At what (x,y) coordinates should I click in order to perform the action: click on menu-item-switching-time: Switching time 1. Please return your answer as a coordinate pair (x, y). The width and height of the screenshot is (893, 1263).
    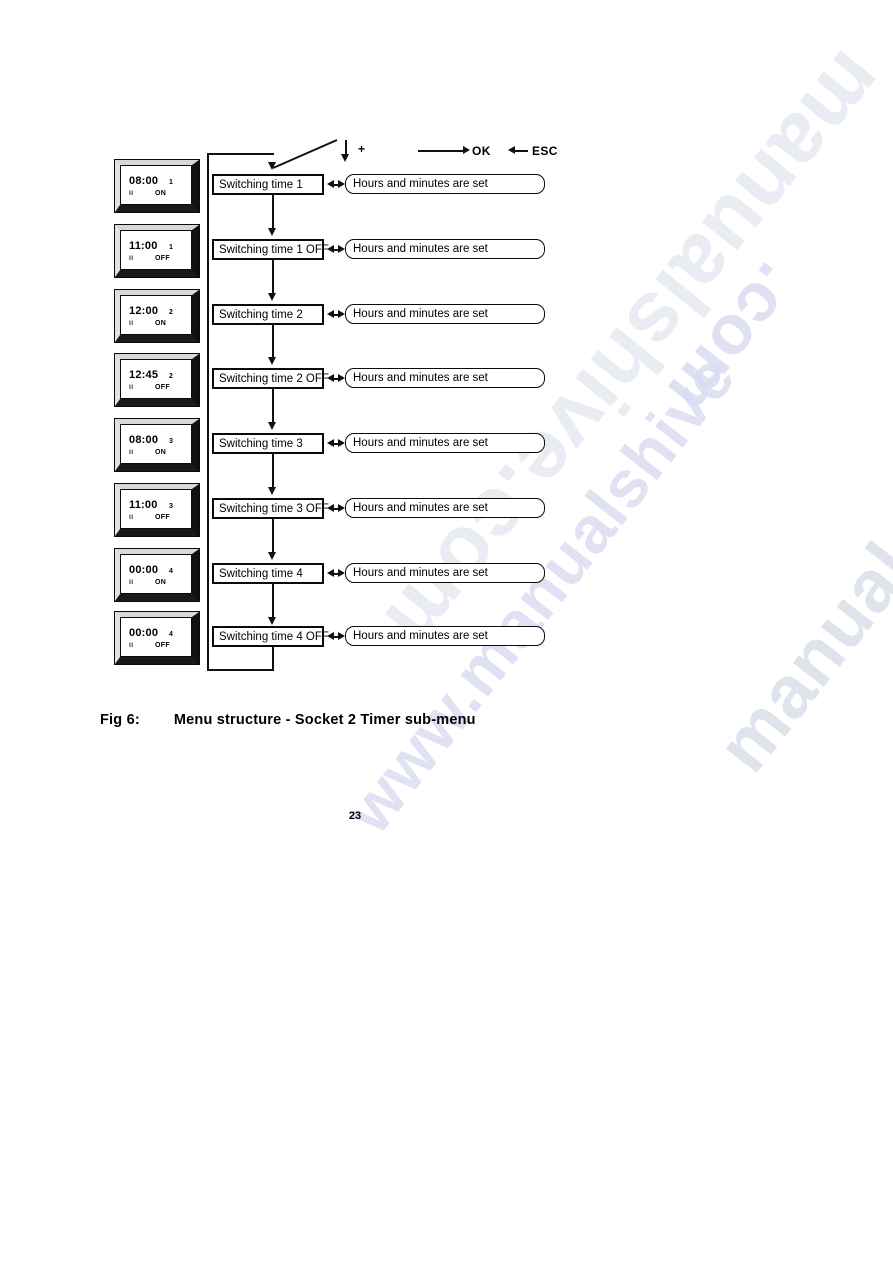
    Looking at the image, I should click on (268, 184).